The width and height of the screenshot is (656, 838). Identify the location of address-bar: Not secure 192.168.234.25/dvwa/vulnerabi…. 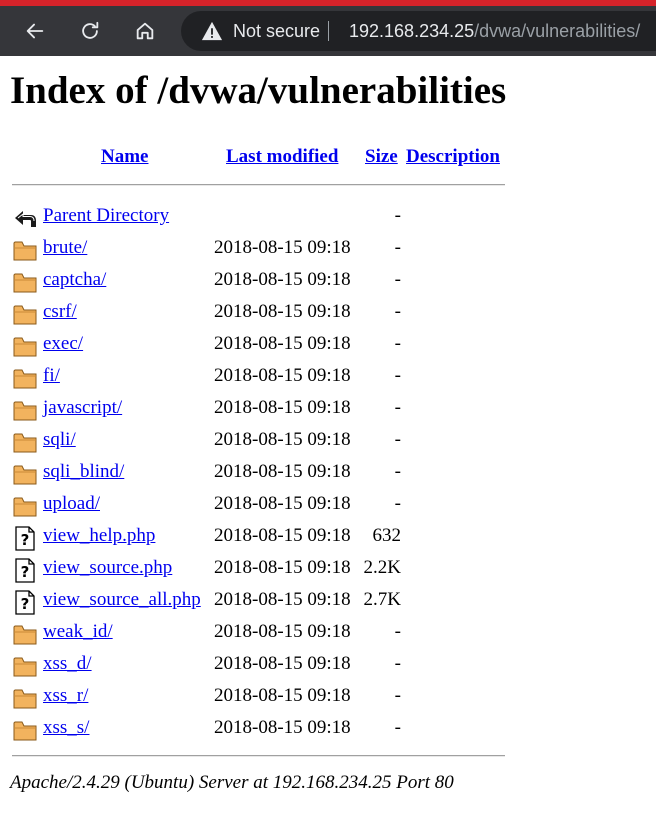
(418, 31).